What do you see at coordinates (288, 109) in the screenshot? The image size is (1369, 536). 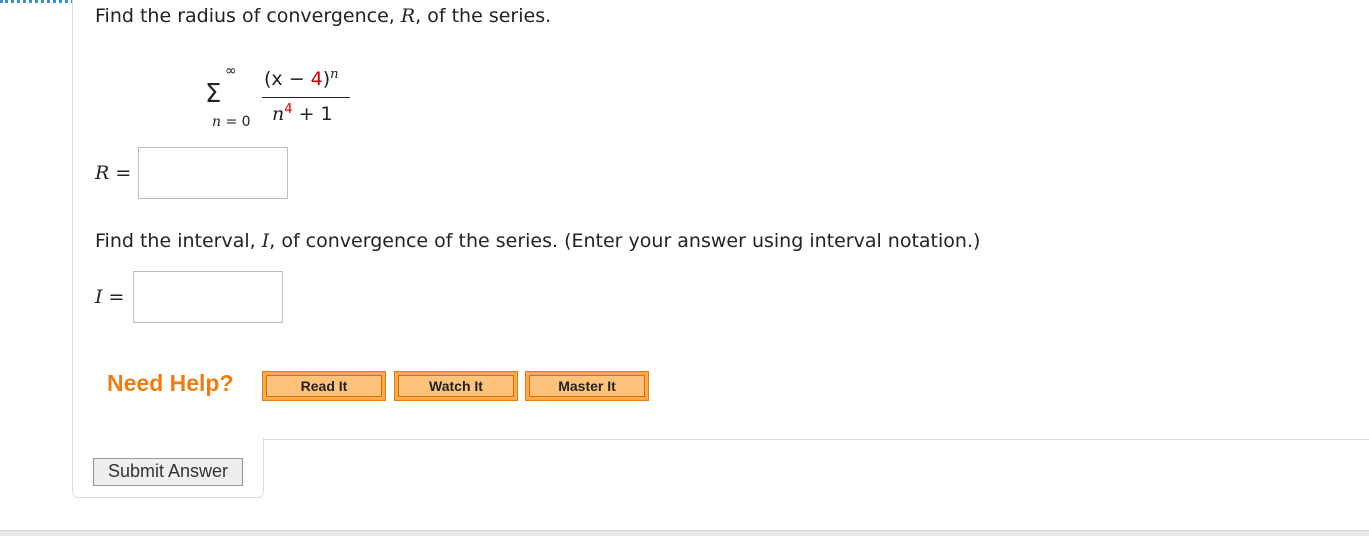 I see `denominator-exponent: 4` at bounding box center [288, 109].